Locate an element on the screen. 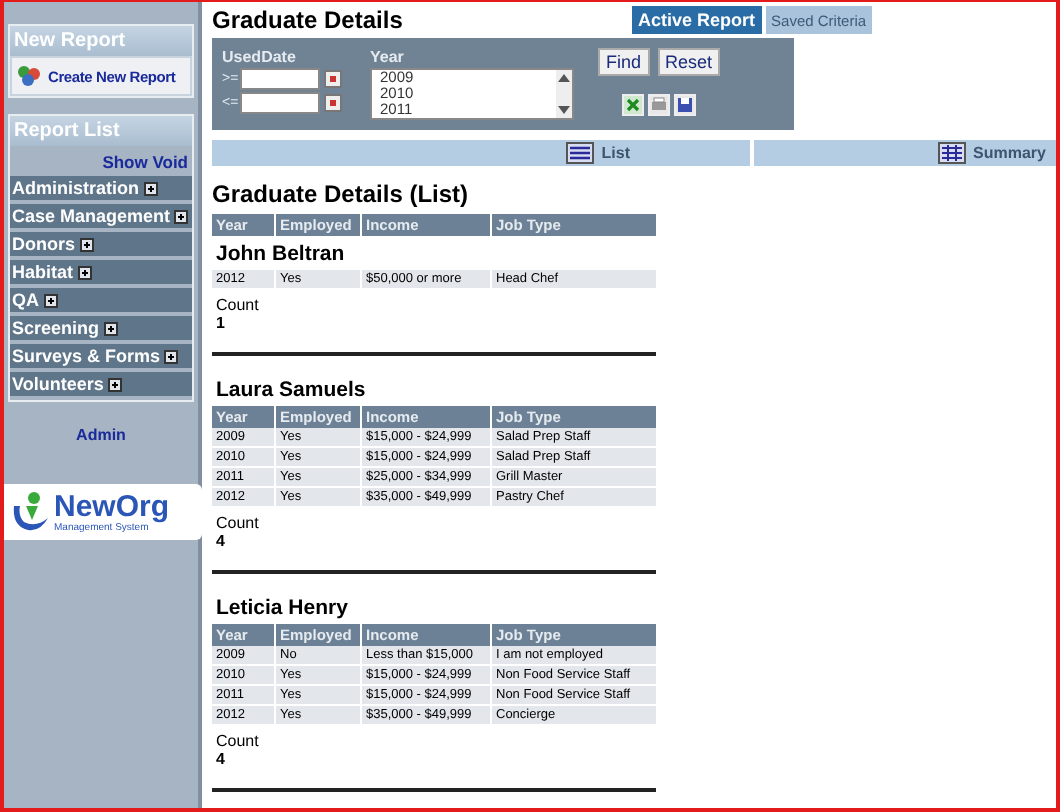 Image resolution: width=1060 pixels, height=812 pixels. report-category: Donors is located at coordinates (101, 246).